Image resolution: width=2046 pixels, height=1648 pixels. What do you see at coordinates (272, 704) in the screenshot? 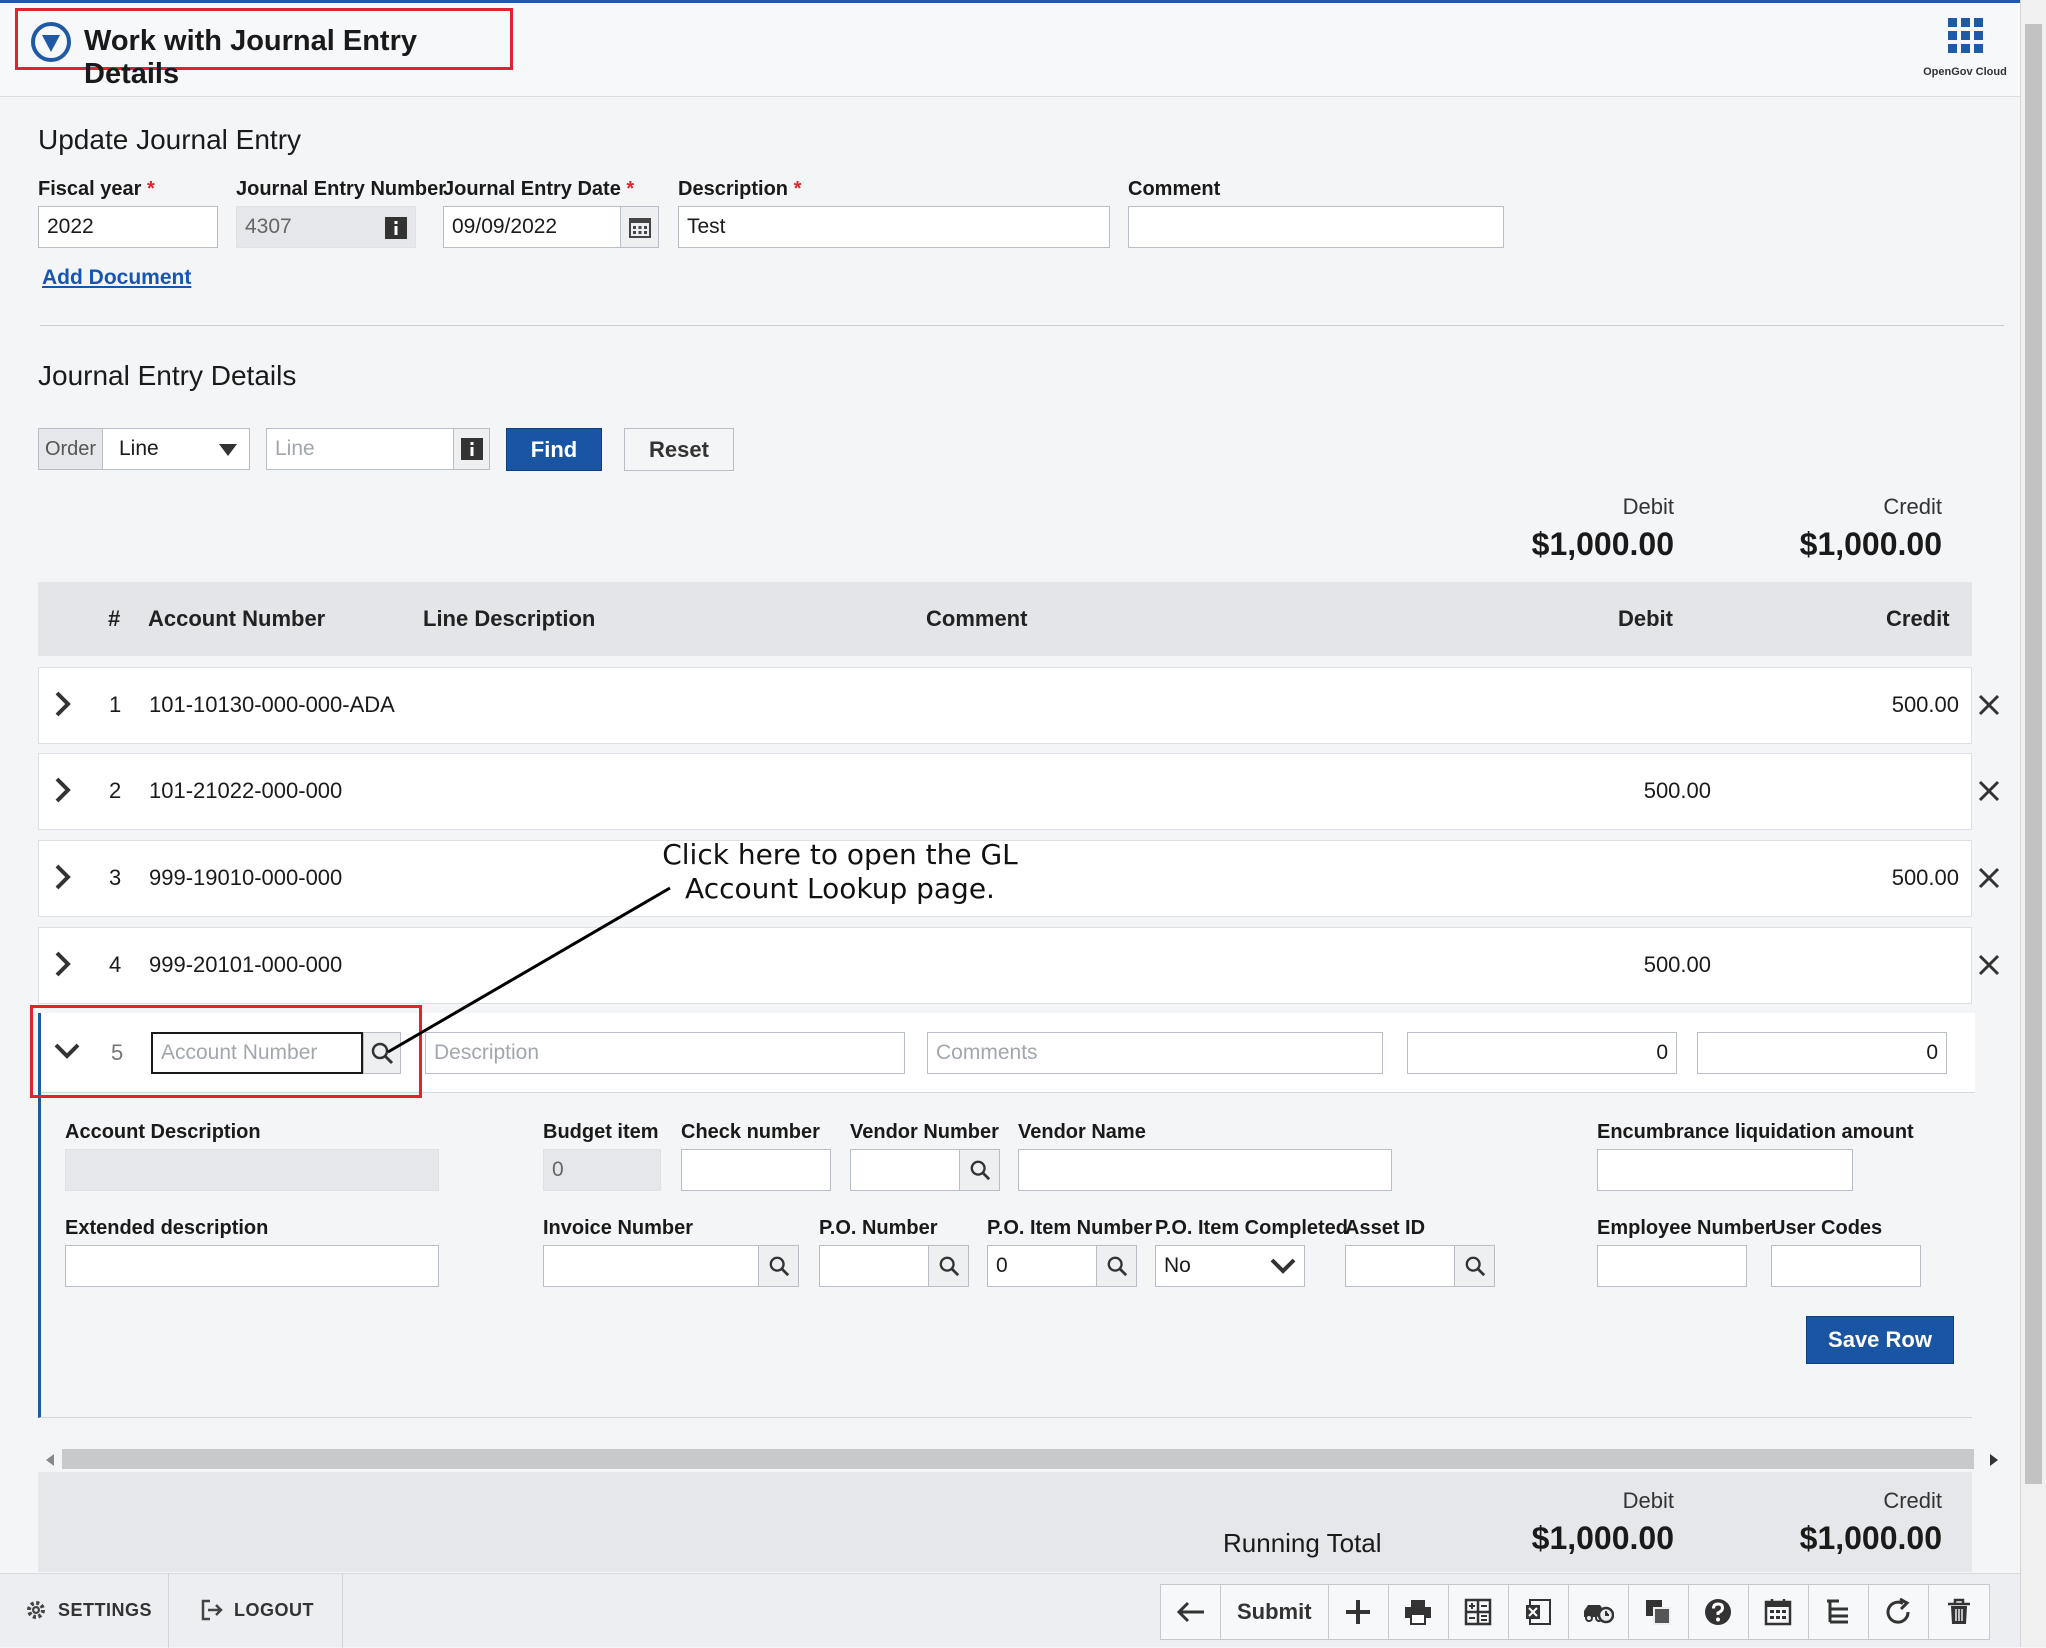
I see `row-account: 101-10130-000-000-ADA` at bounding box center [272, 704].